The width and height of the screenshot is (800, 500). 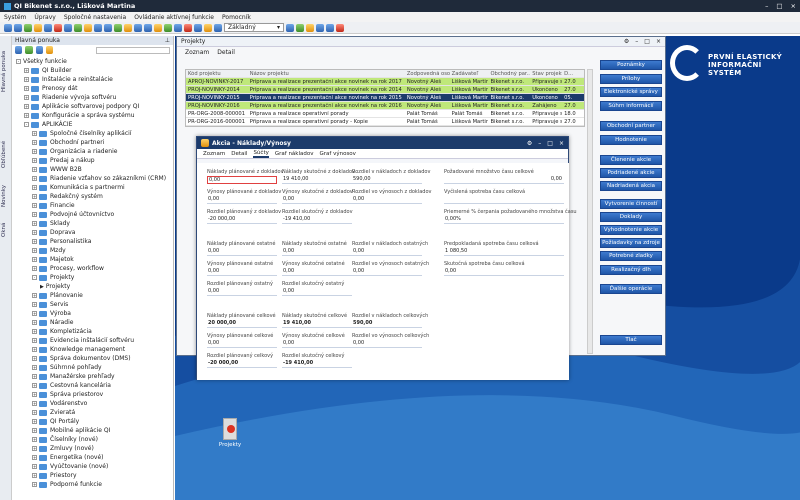 What do you see at coordinates (18, 27) in the screenshot?
I see `forward-icon` at bounding box center [18, 27].